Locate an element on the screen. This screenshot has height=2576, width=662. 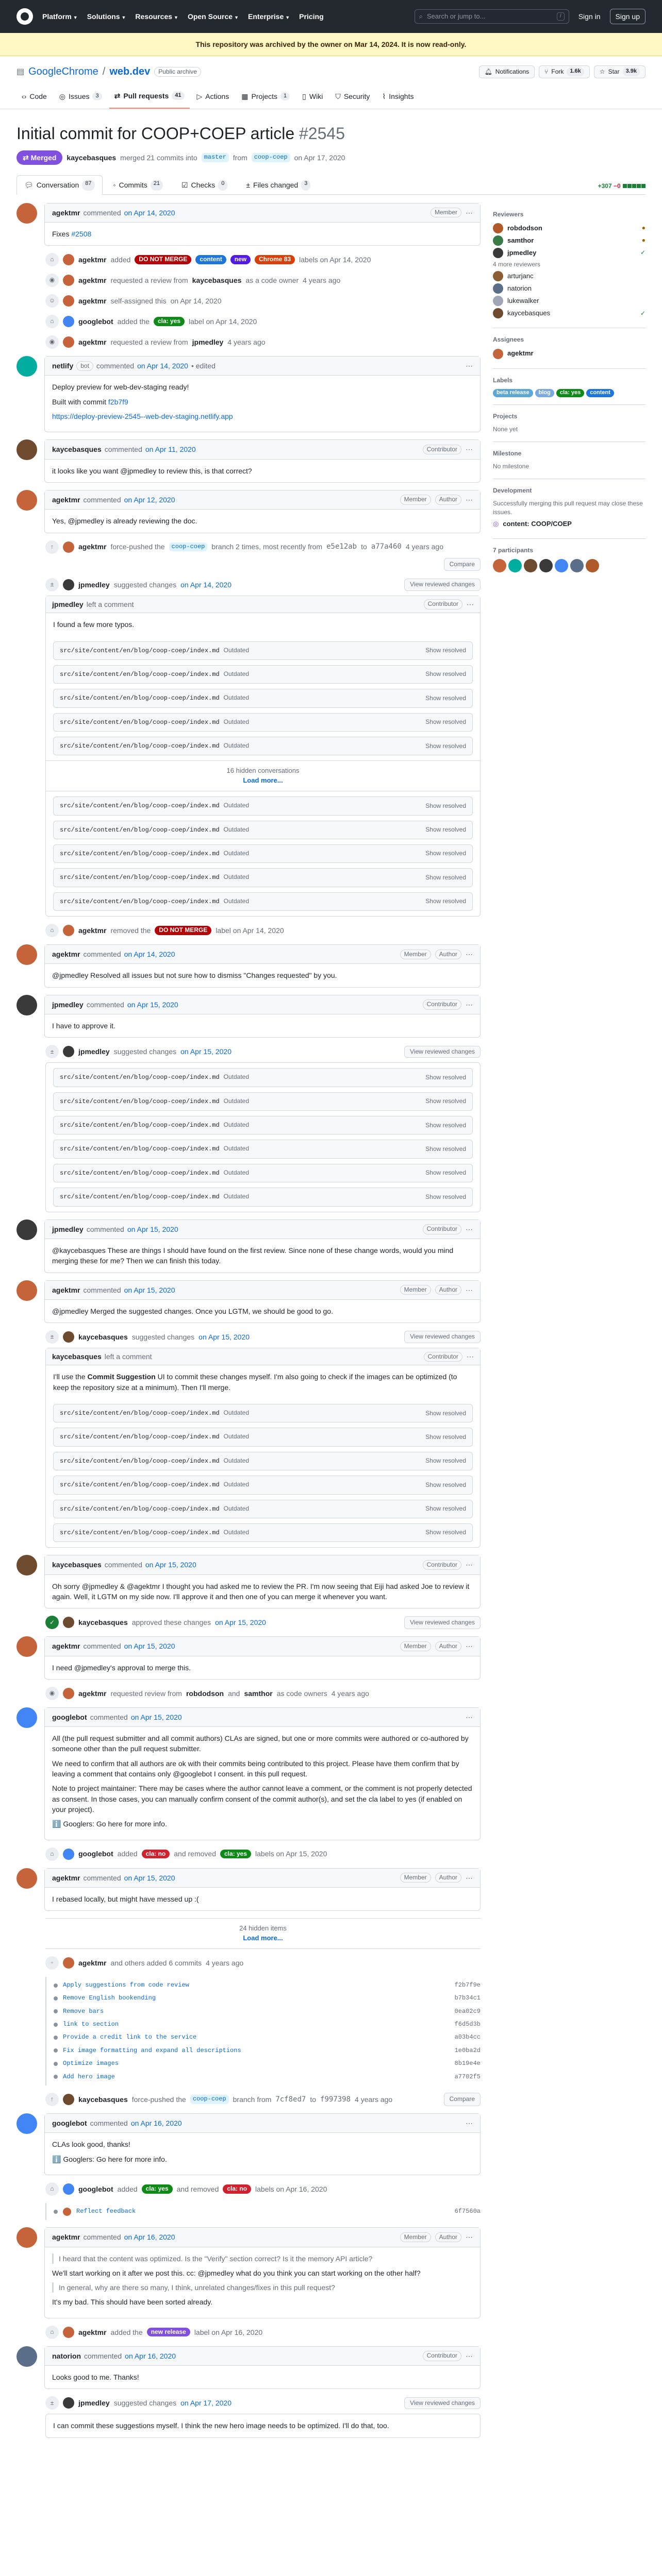
reviewer-row: samthor ● is located at coordinates (569, 240).